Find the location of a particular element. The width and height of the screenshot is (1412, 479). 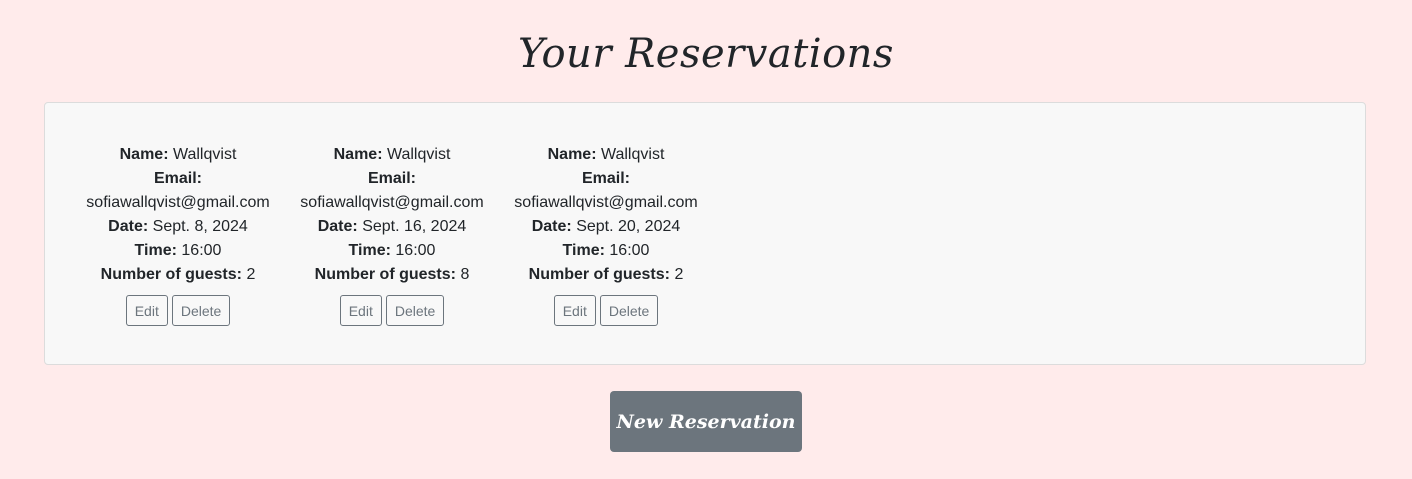

date-value: Sept. 16, 2024 is located at coordinates (414, 226).